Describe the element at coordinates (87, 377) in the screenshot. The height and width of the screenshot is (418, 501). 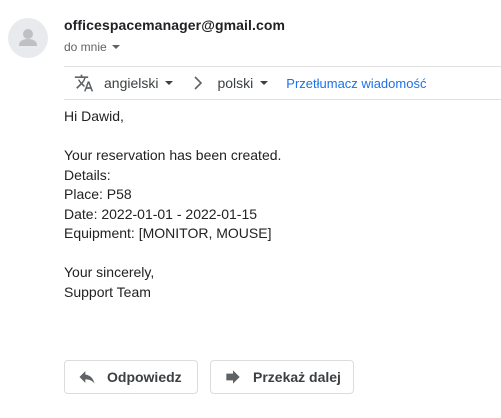
I see `reply-icon` at that location.